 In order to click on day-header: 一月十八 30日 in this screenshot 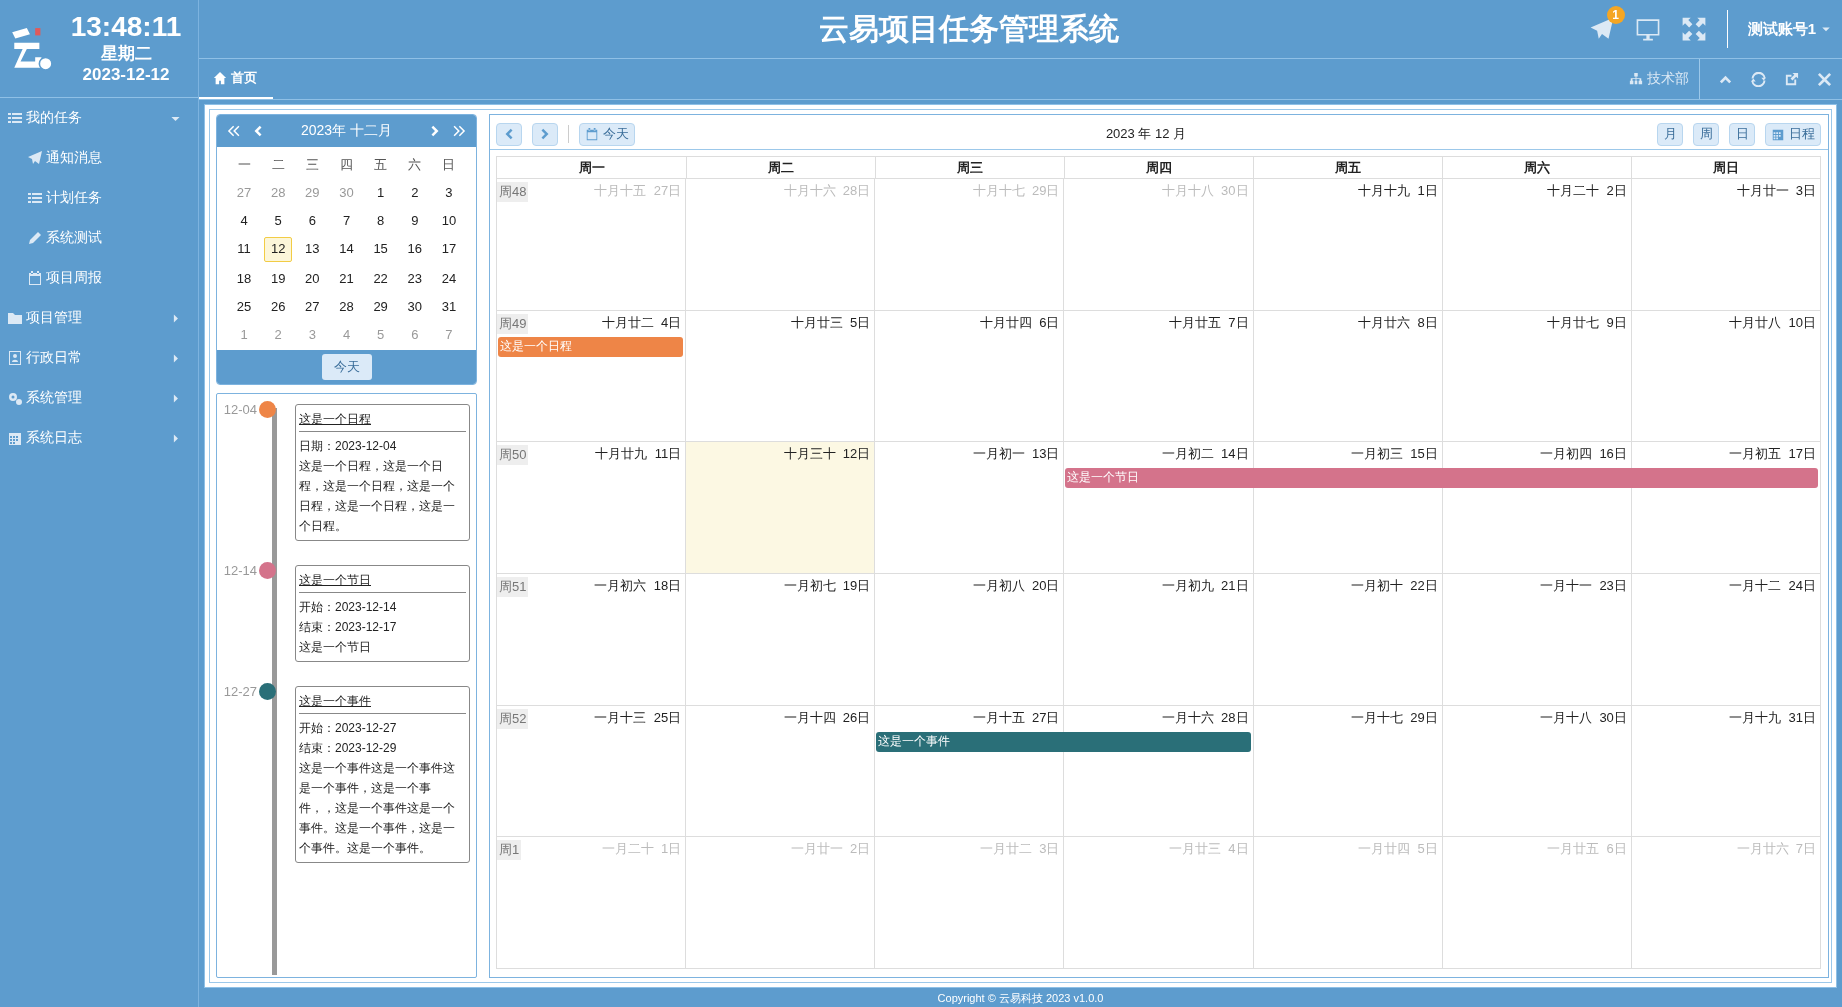, I will do `click(1536, 718)`.